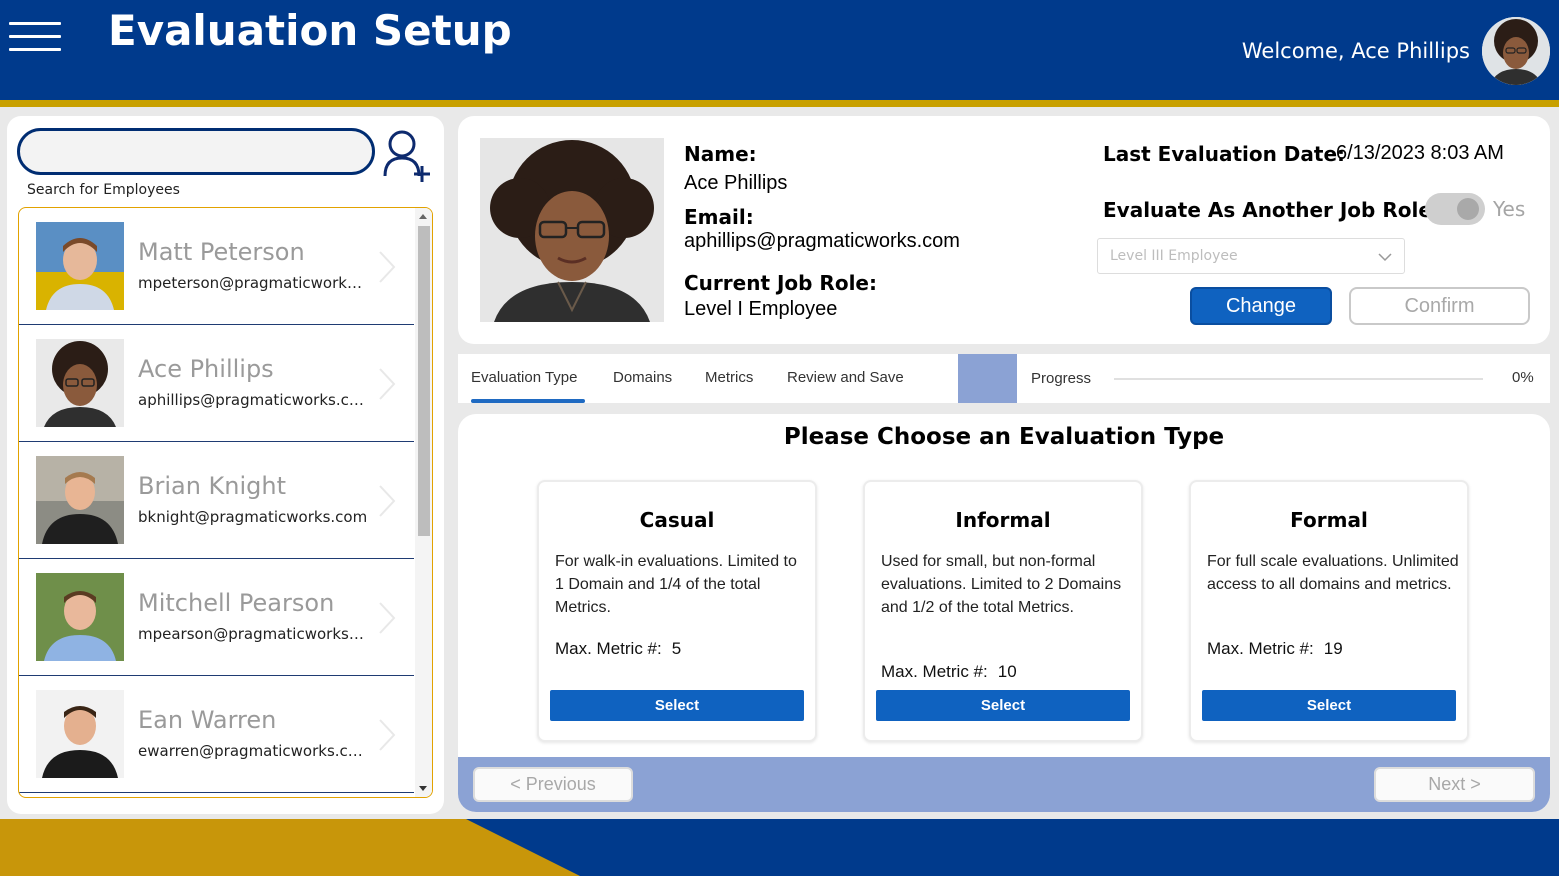  I want to click on header-accent-line, so click(779, 103).